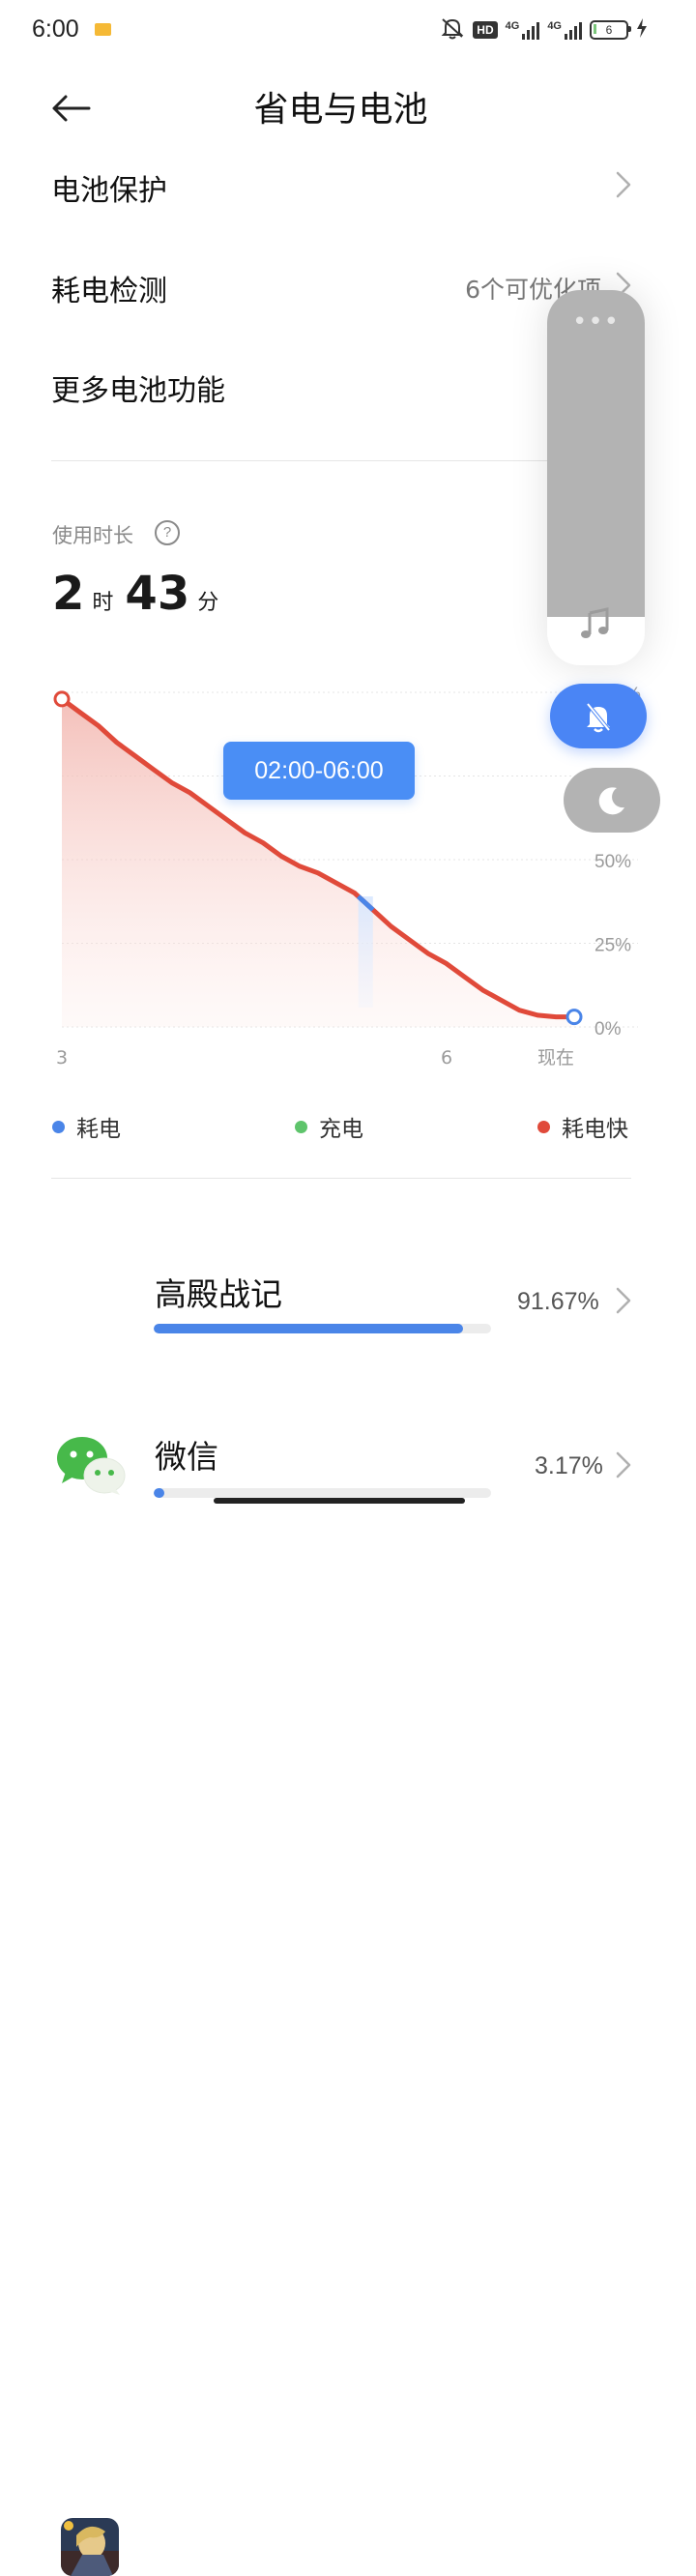 The width and height of the screenshot is (696, 2576). I want to click on mute-status-icon, so click(452, 30).